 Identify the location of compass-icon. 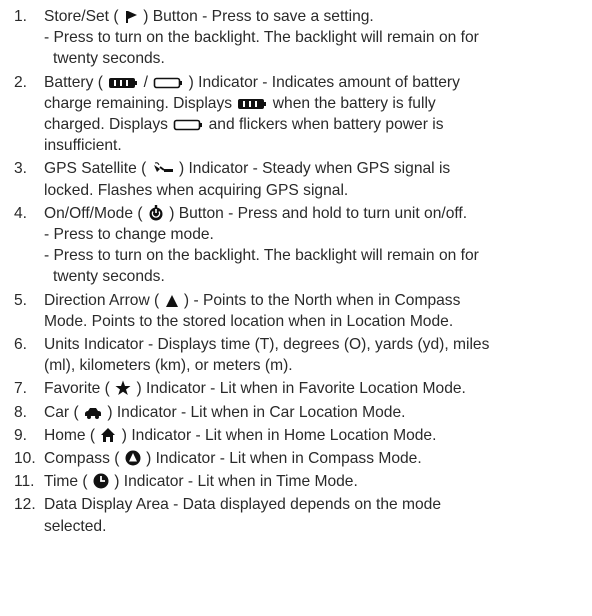
(133, 458).